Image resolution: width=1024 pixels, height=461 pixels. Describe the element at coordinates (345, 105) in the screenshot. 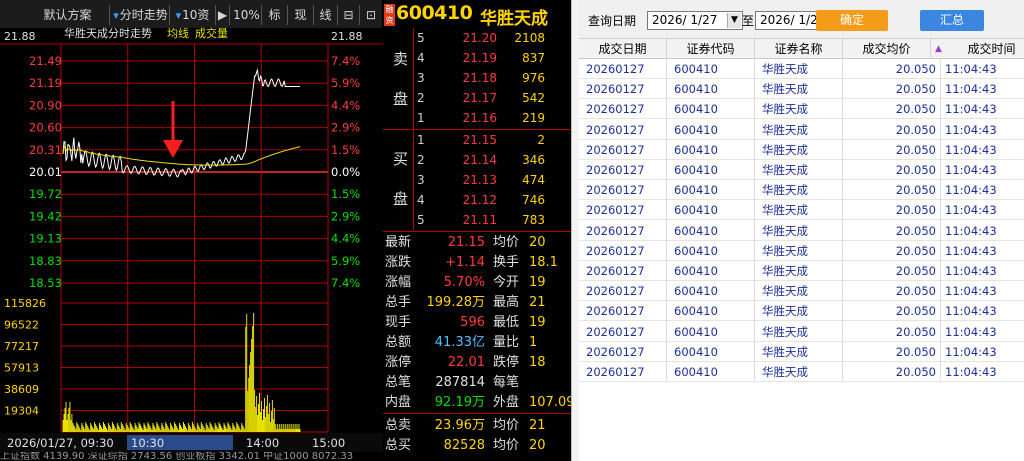

I see `percent-tick: 4.4%` at that location.